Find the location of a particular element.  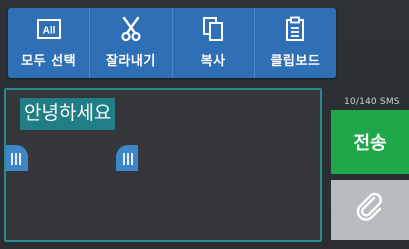

selected-text: 안녕하세요 is located at coordinates (68, 114).